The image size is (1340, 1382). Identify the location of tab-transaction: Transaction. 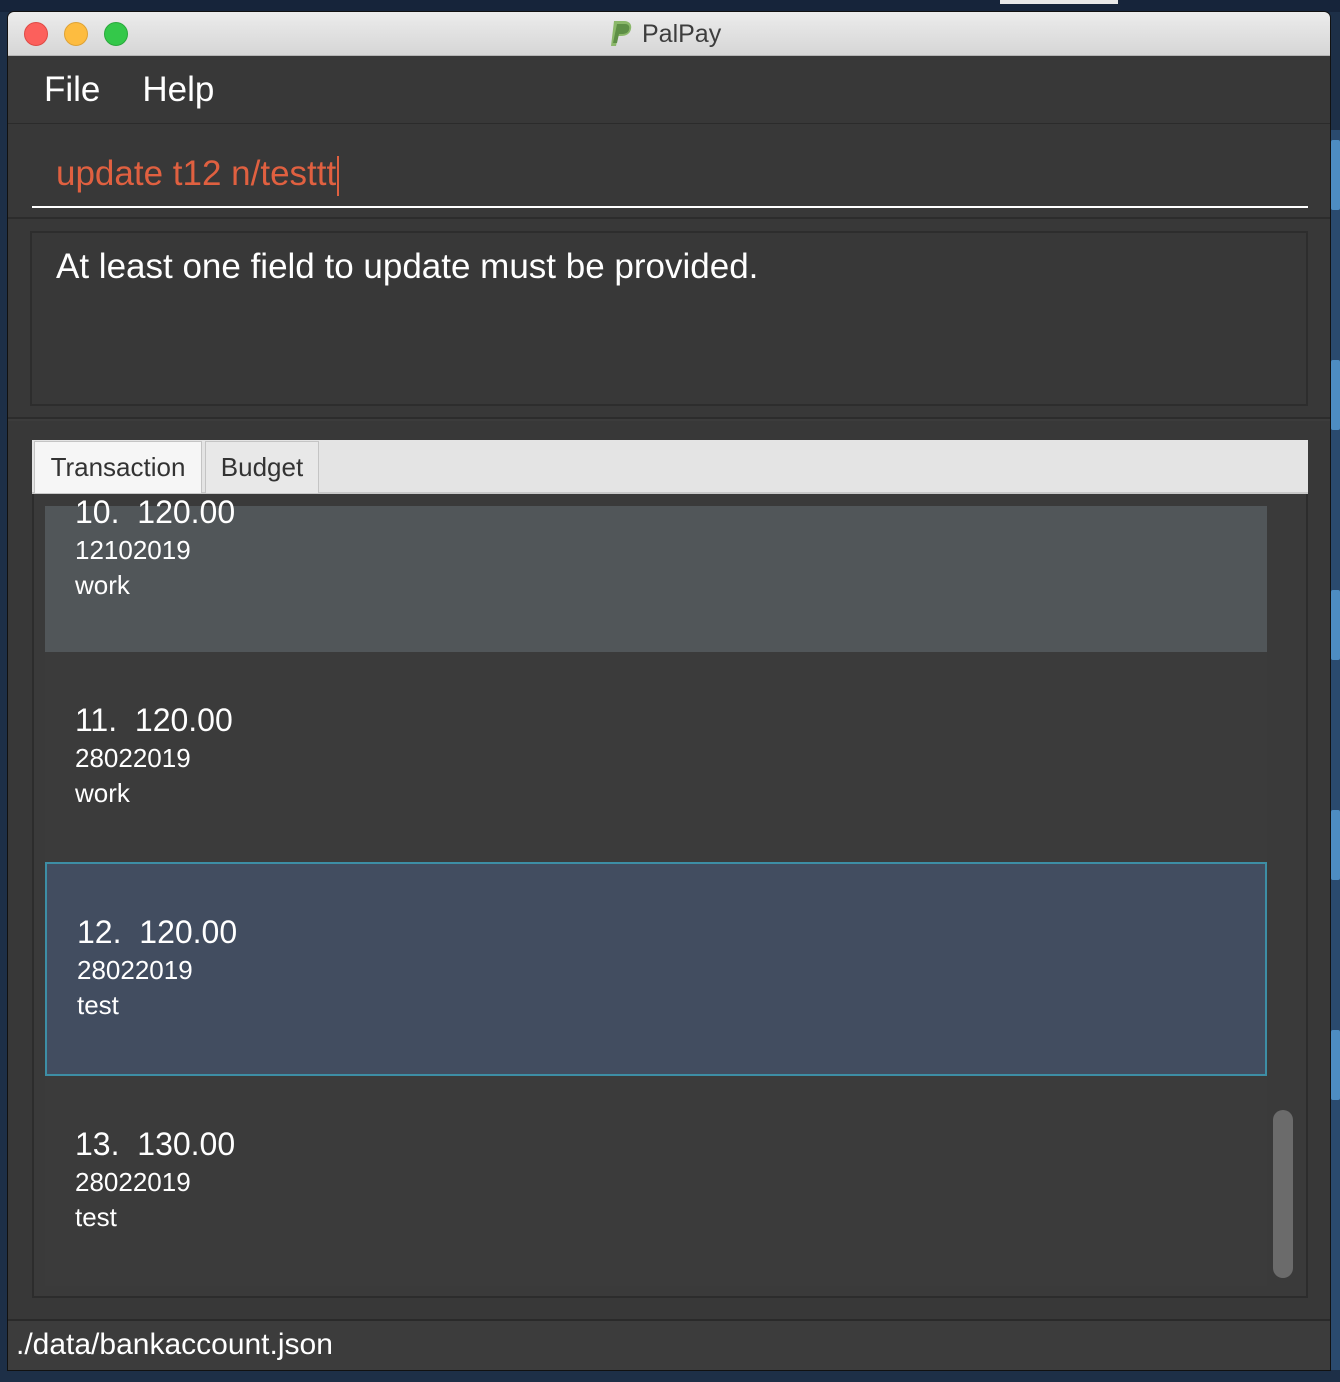
(118, 467).